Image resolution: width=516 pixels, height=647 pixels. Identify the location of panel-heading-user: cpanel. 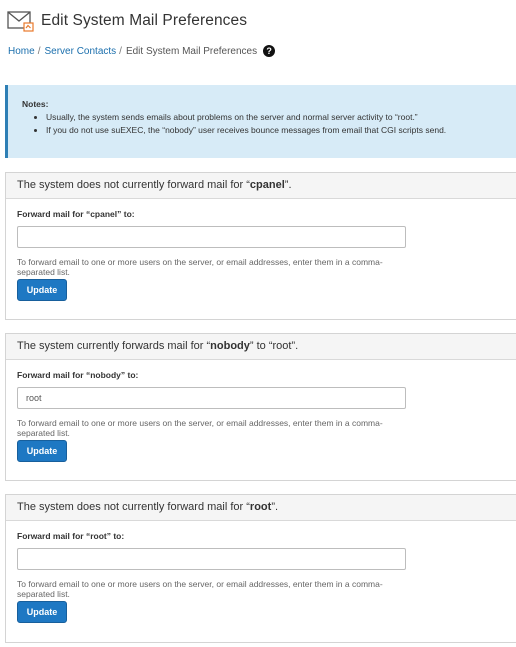
(267, 185).